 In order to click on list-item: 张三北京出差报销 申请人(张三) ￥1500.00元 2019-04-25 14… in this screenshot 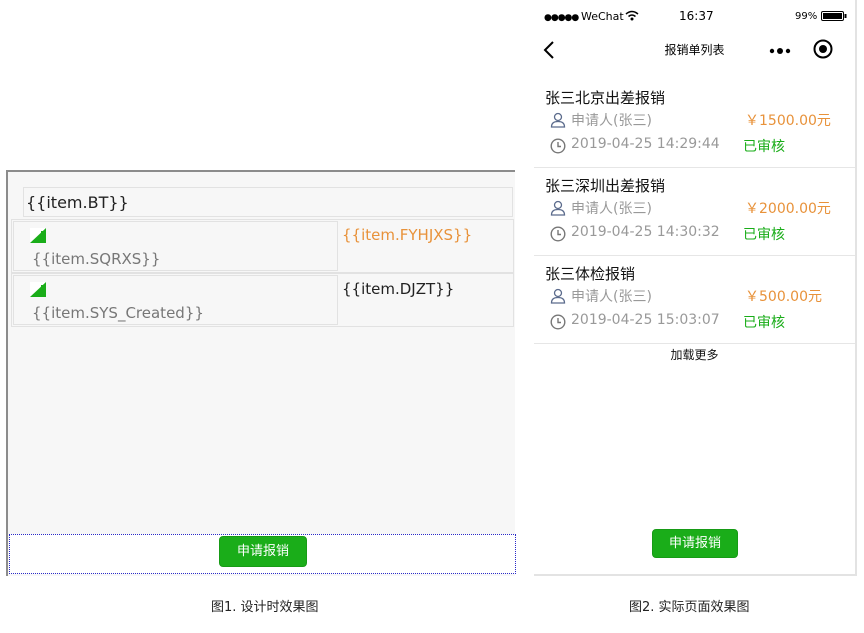, I will do `click(694, 124)`.